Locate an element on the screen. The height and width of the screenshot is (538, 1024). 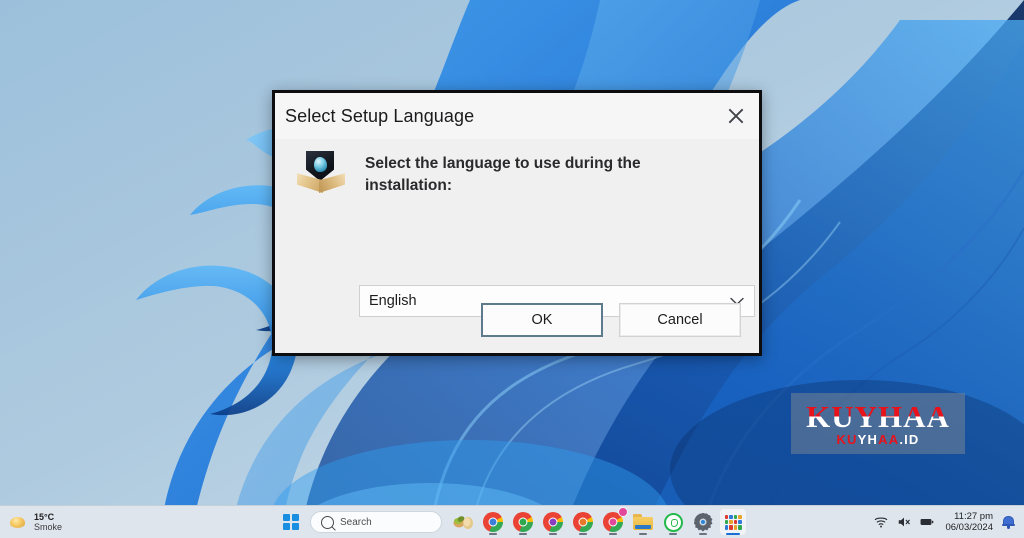
kuyhaa-watermark: KUYHAA KUYHAA.ID is located at coordinates (878, 423).